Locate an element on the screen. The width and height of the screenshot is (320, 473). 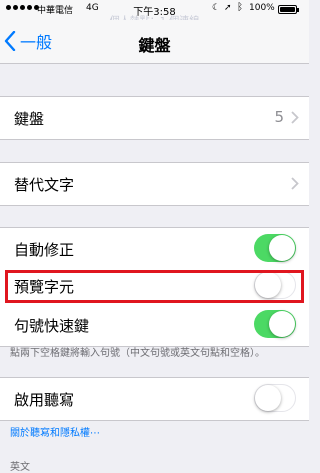
section-header-english: 英文 is located at coordinates (20, 467).